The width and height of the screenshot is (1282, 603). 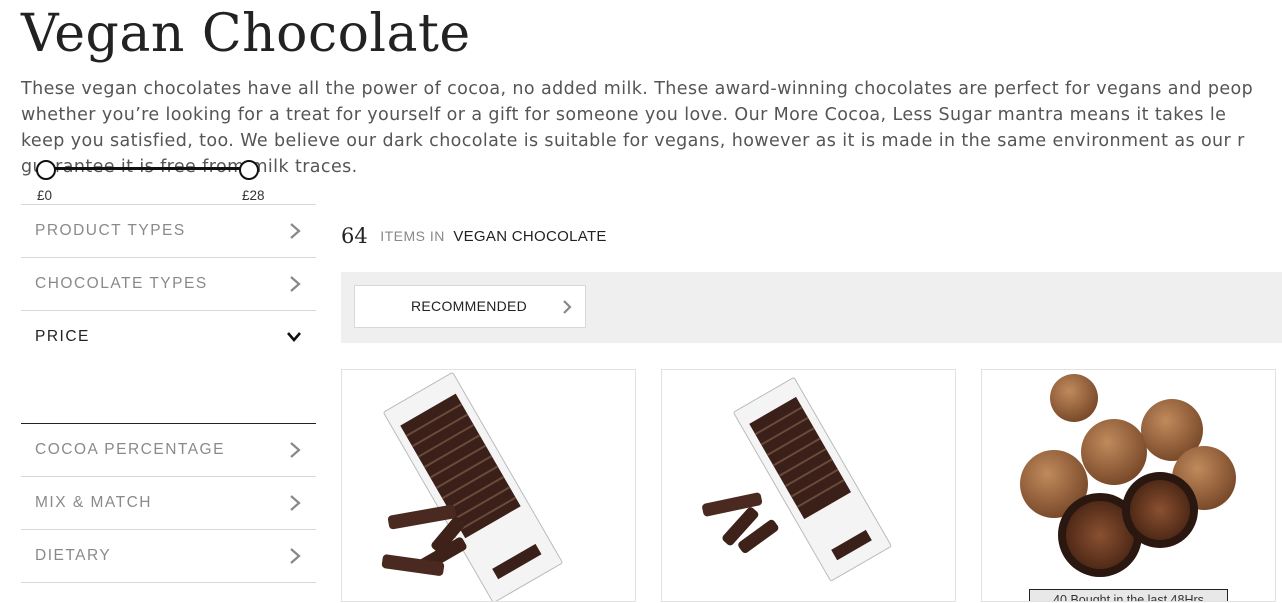 I want to click on sort-bar: RECOMMENDED, so click(x=811, y=307).